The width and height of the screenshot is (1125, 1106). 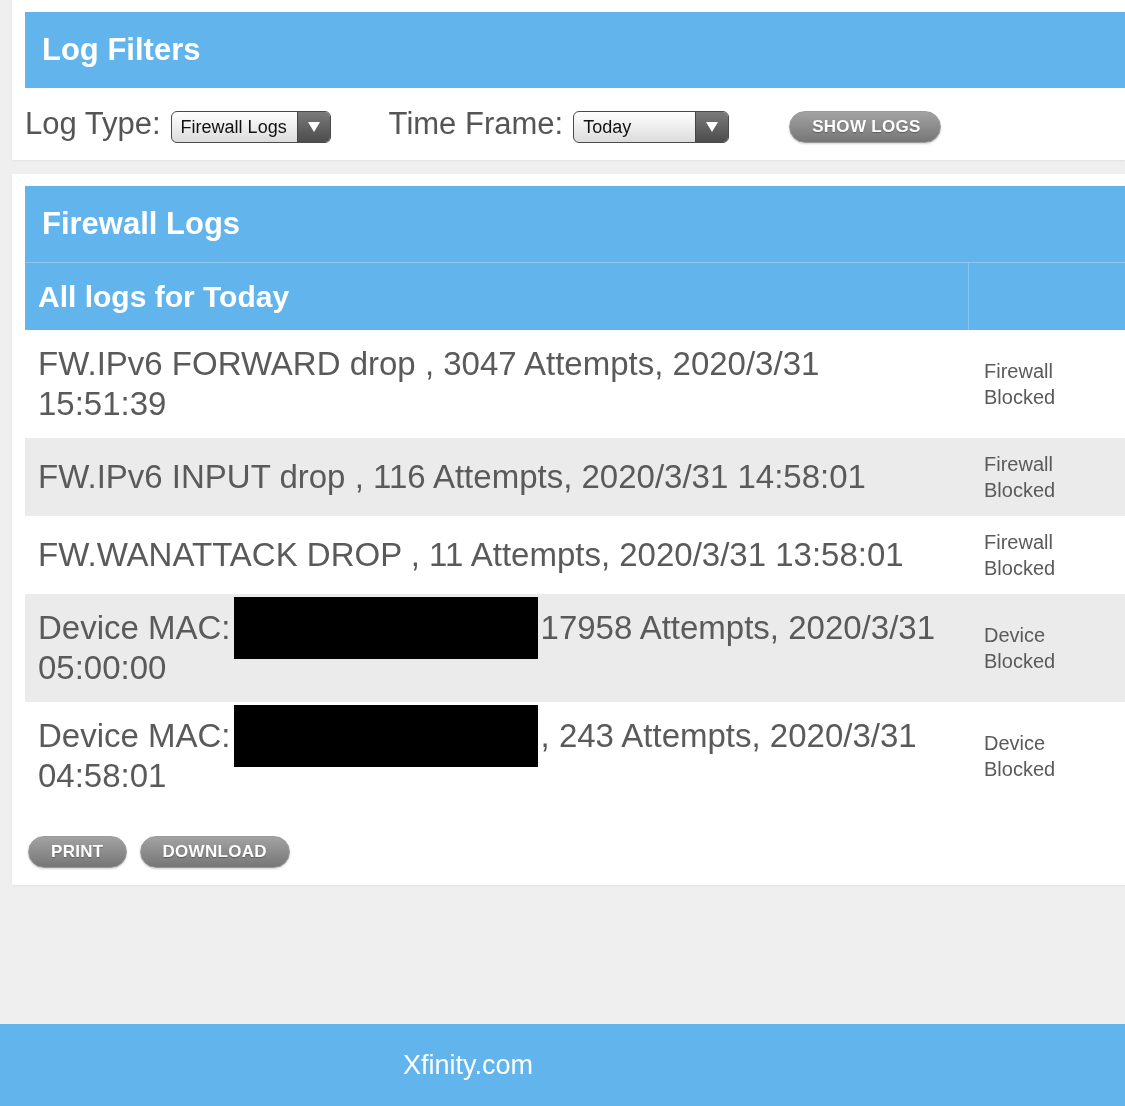 I want to click on log-time: 05:00:00, so click(x=102, y=668).